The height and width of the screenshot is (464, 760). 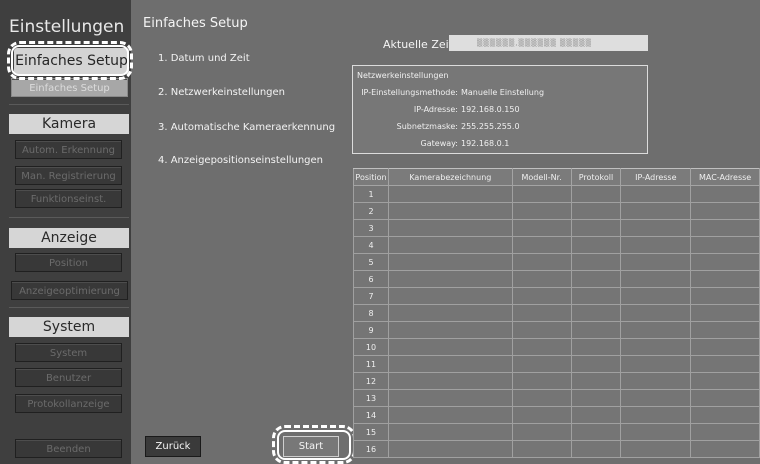 I want to click on position-cell: 15, so click(x=371, y=432).